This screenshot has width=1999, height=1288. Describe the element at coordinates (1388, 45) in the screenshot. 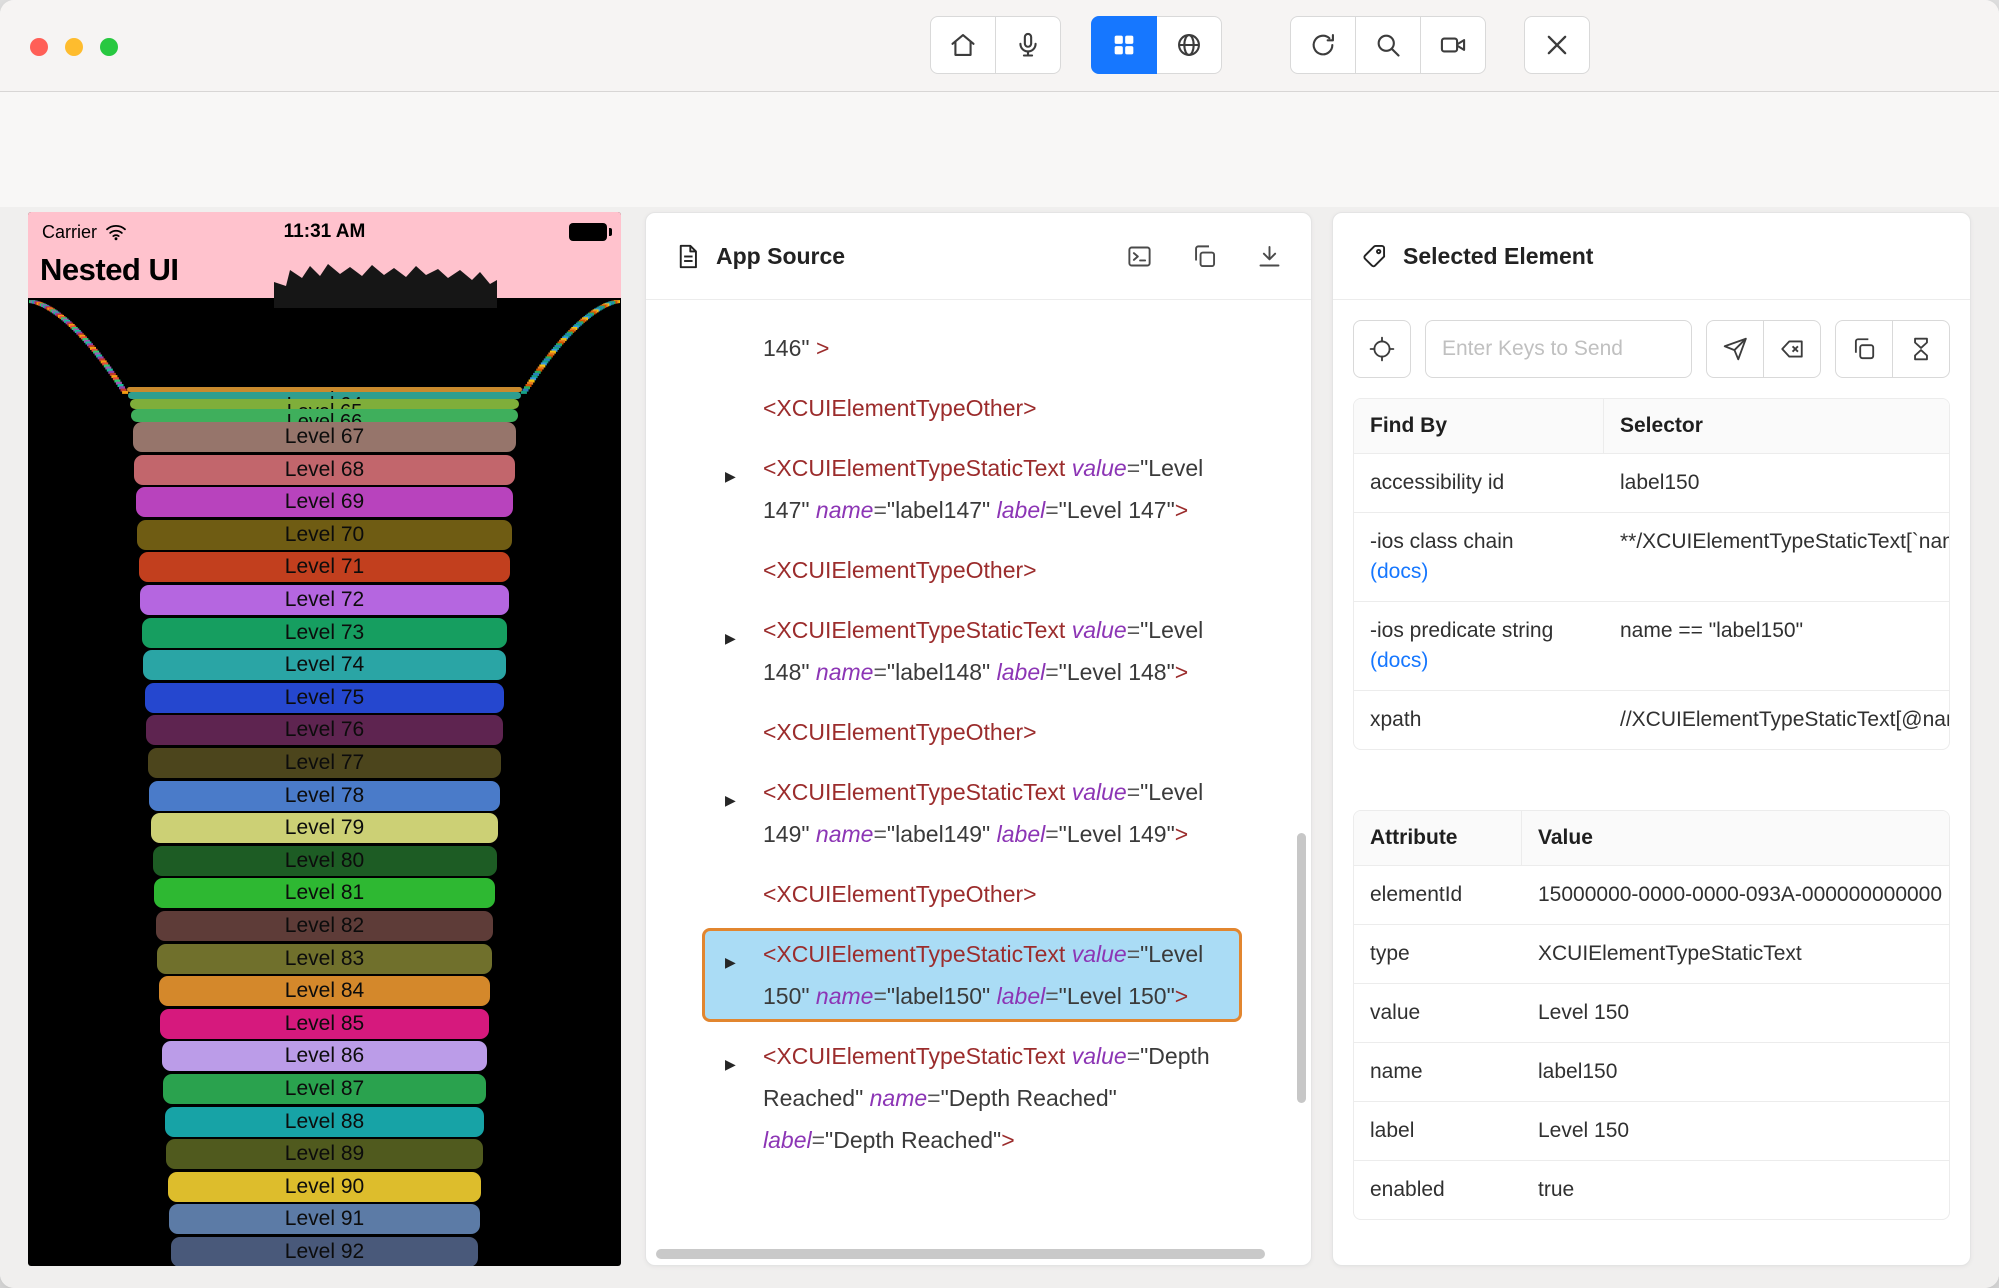

I see `search-button` at that location.